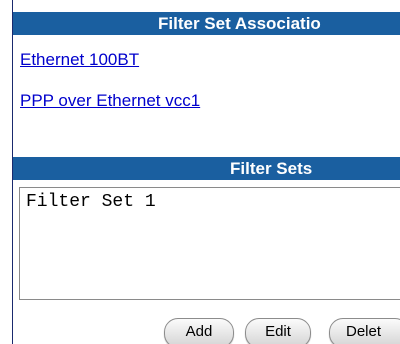 This screenshot has width=400, height=344. What do you see at coordinates (278, 331) in the screenshot?
I see `edit-button: Edit` at bounding box center [278, 331].